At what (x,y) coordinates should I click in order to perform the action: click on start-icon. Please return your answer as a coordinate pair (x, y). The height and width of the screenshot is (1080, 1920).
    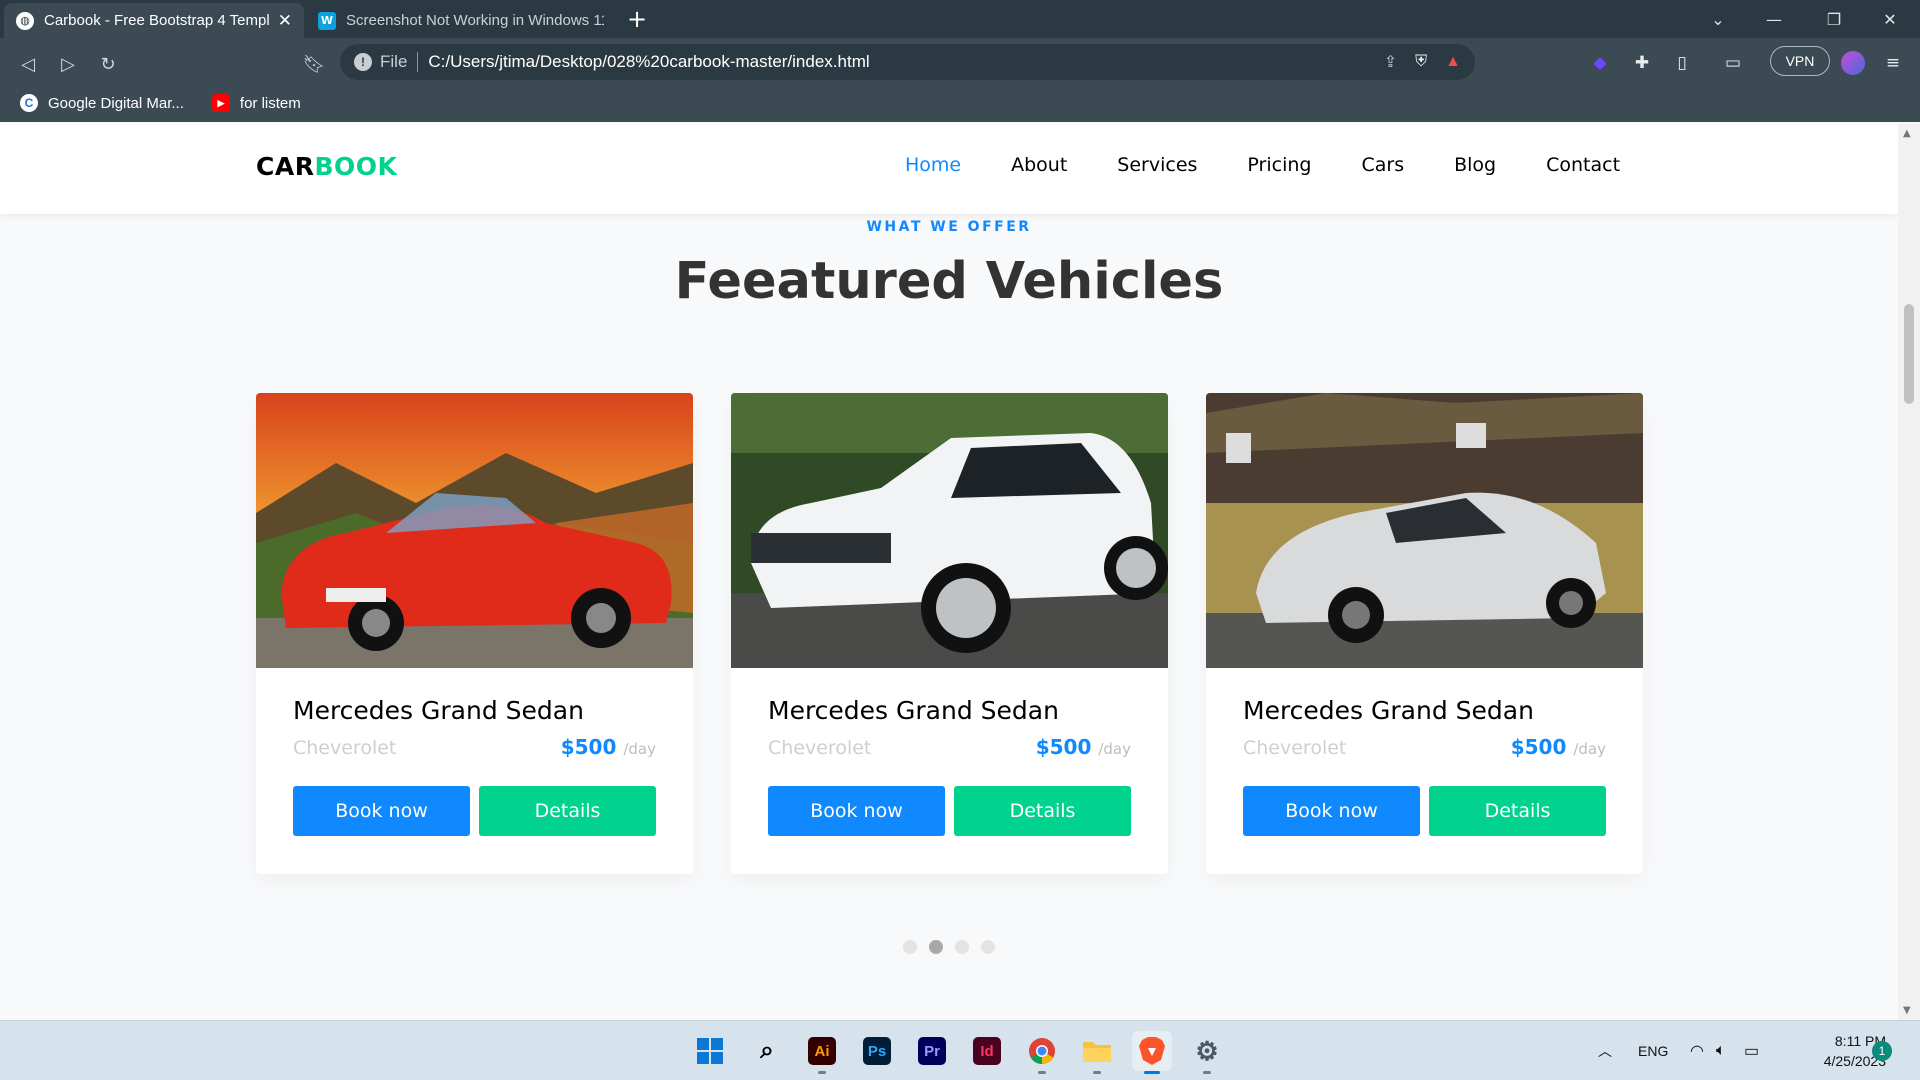
    Looking at the image, I should click on (710, 1051).